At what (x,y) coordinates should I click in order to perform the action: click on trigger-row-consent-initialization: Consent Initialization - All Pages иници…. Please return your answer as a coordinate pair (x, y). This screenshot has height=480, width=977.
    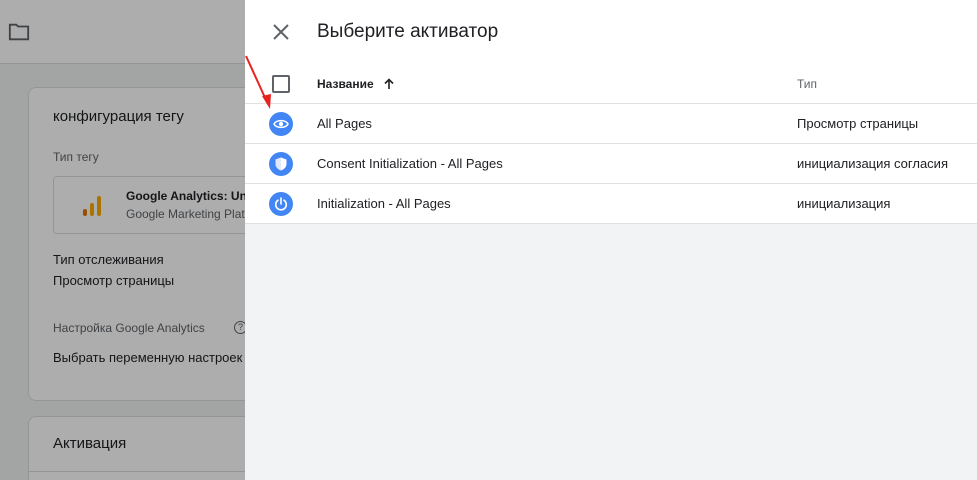
    Looking at the image, I should click on (611, 164).